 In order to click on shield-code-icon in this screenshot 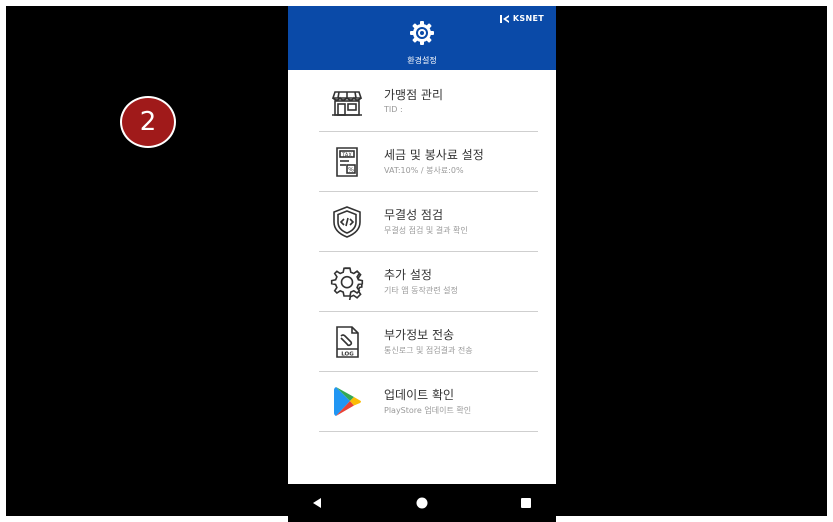, I will do `click(347, 222)`.